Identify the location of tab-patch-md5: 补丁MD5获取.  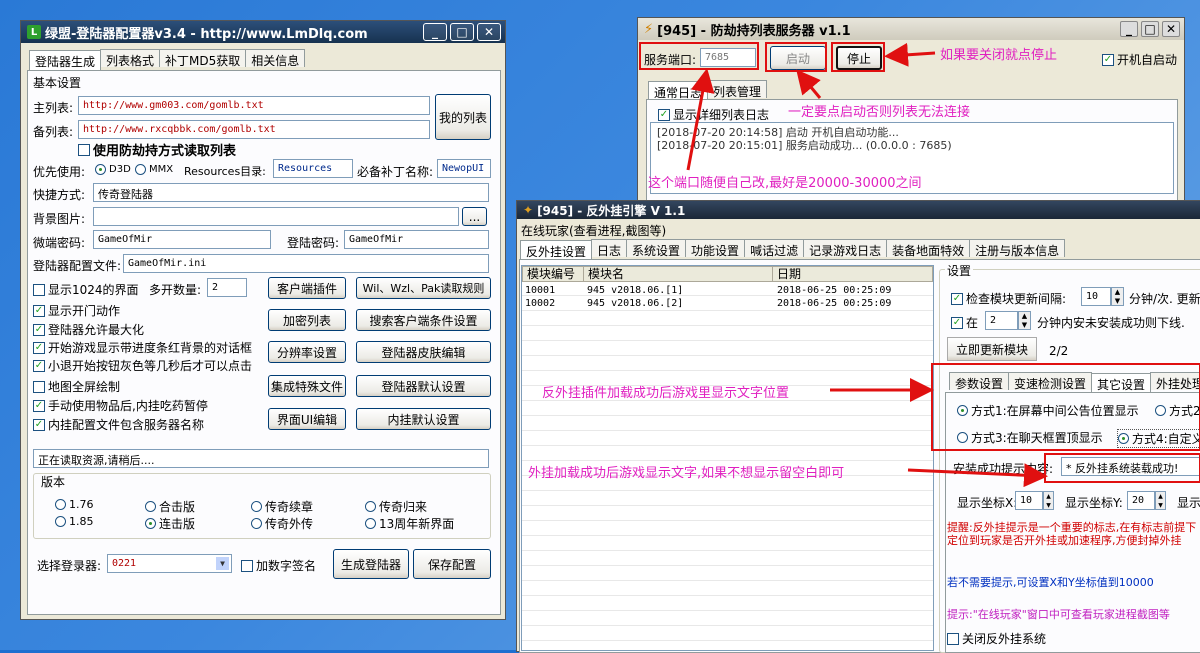
(203, 58).